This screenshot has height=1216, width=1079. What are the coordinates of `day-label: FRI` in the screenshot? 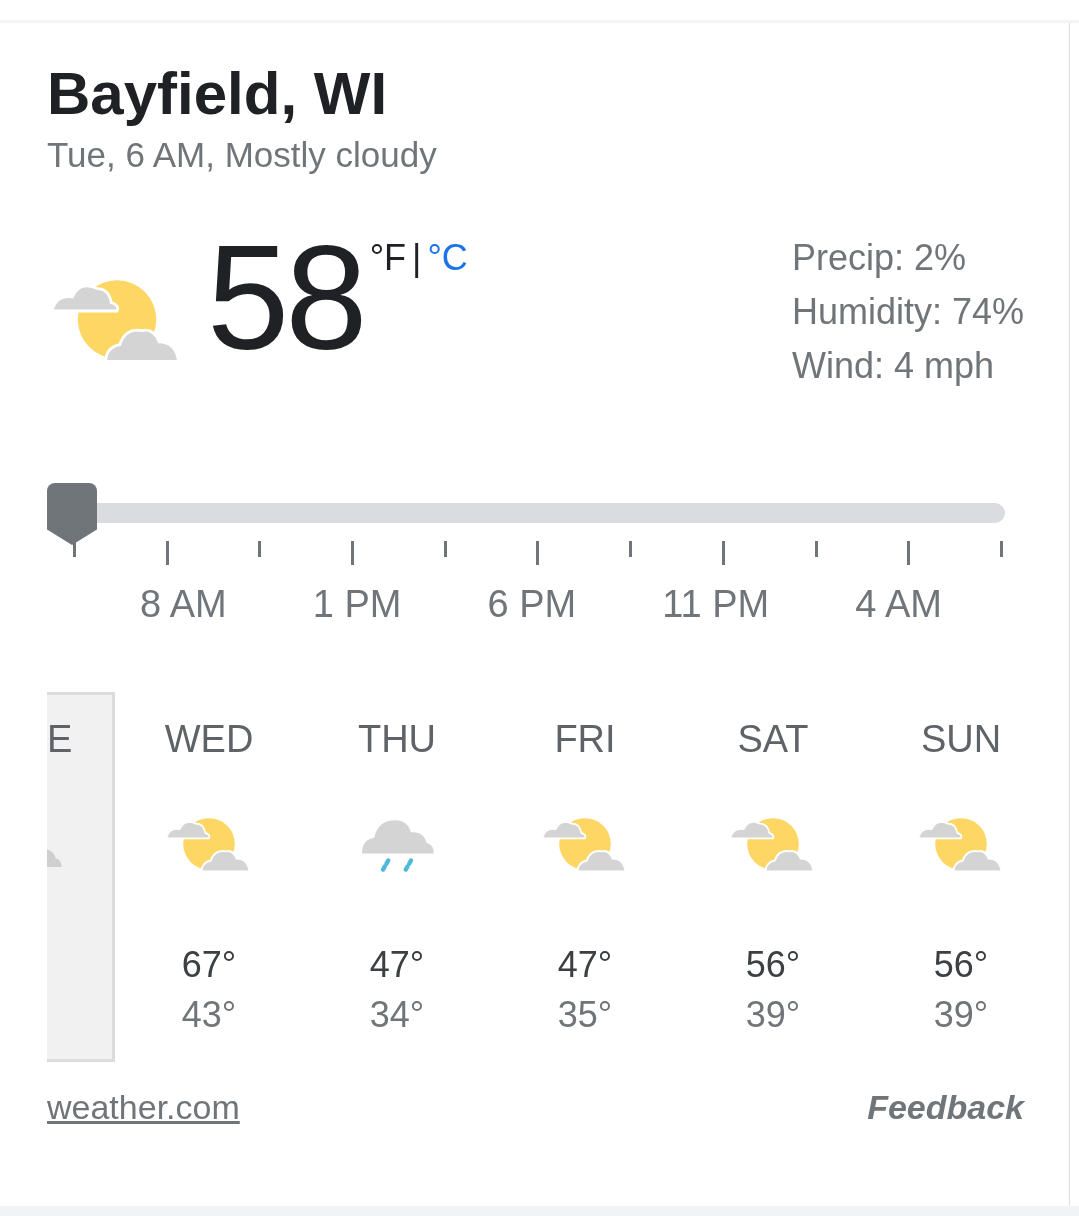 It's located at (585, 740).